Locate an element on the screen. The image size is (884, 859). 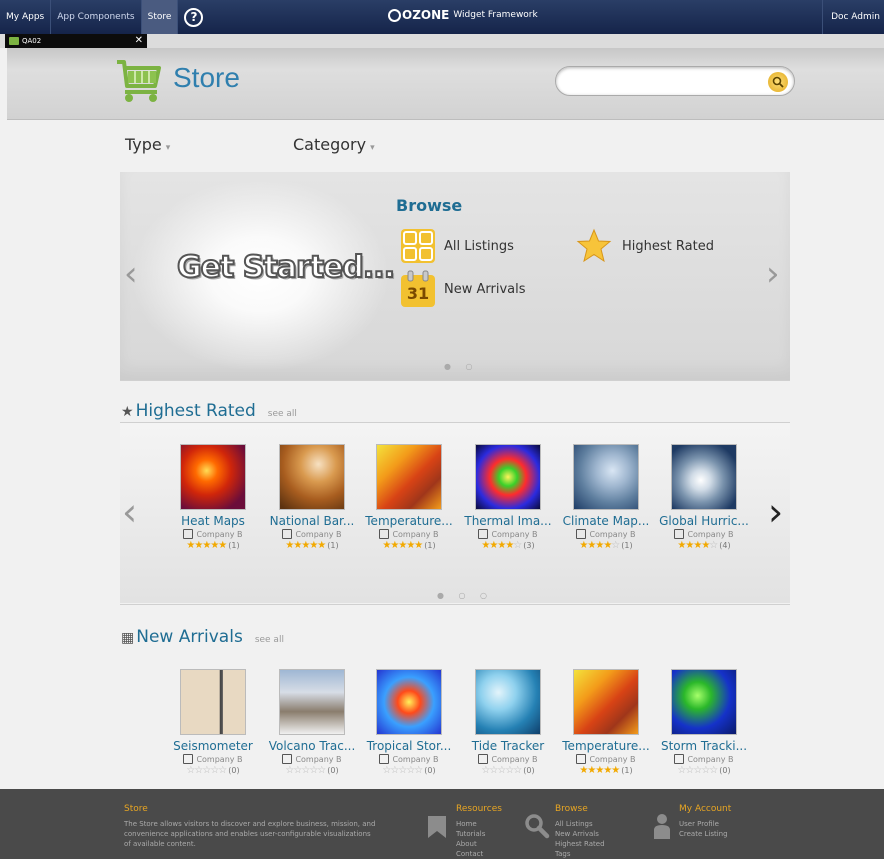
highest-rated-next-arrow: › is located at coordinates (775, 512).